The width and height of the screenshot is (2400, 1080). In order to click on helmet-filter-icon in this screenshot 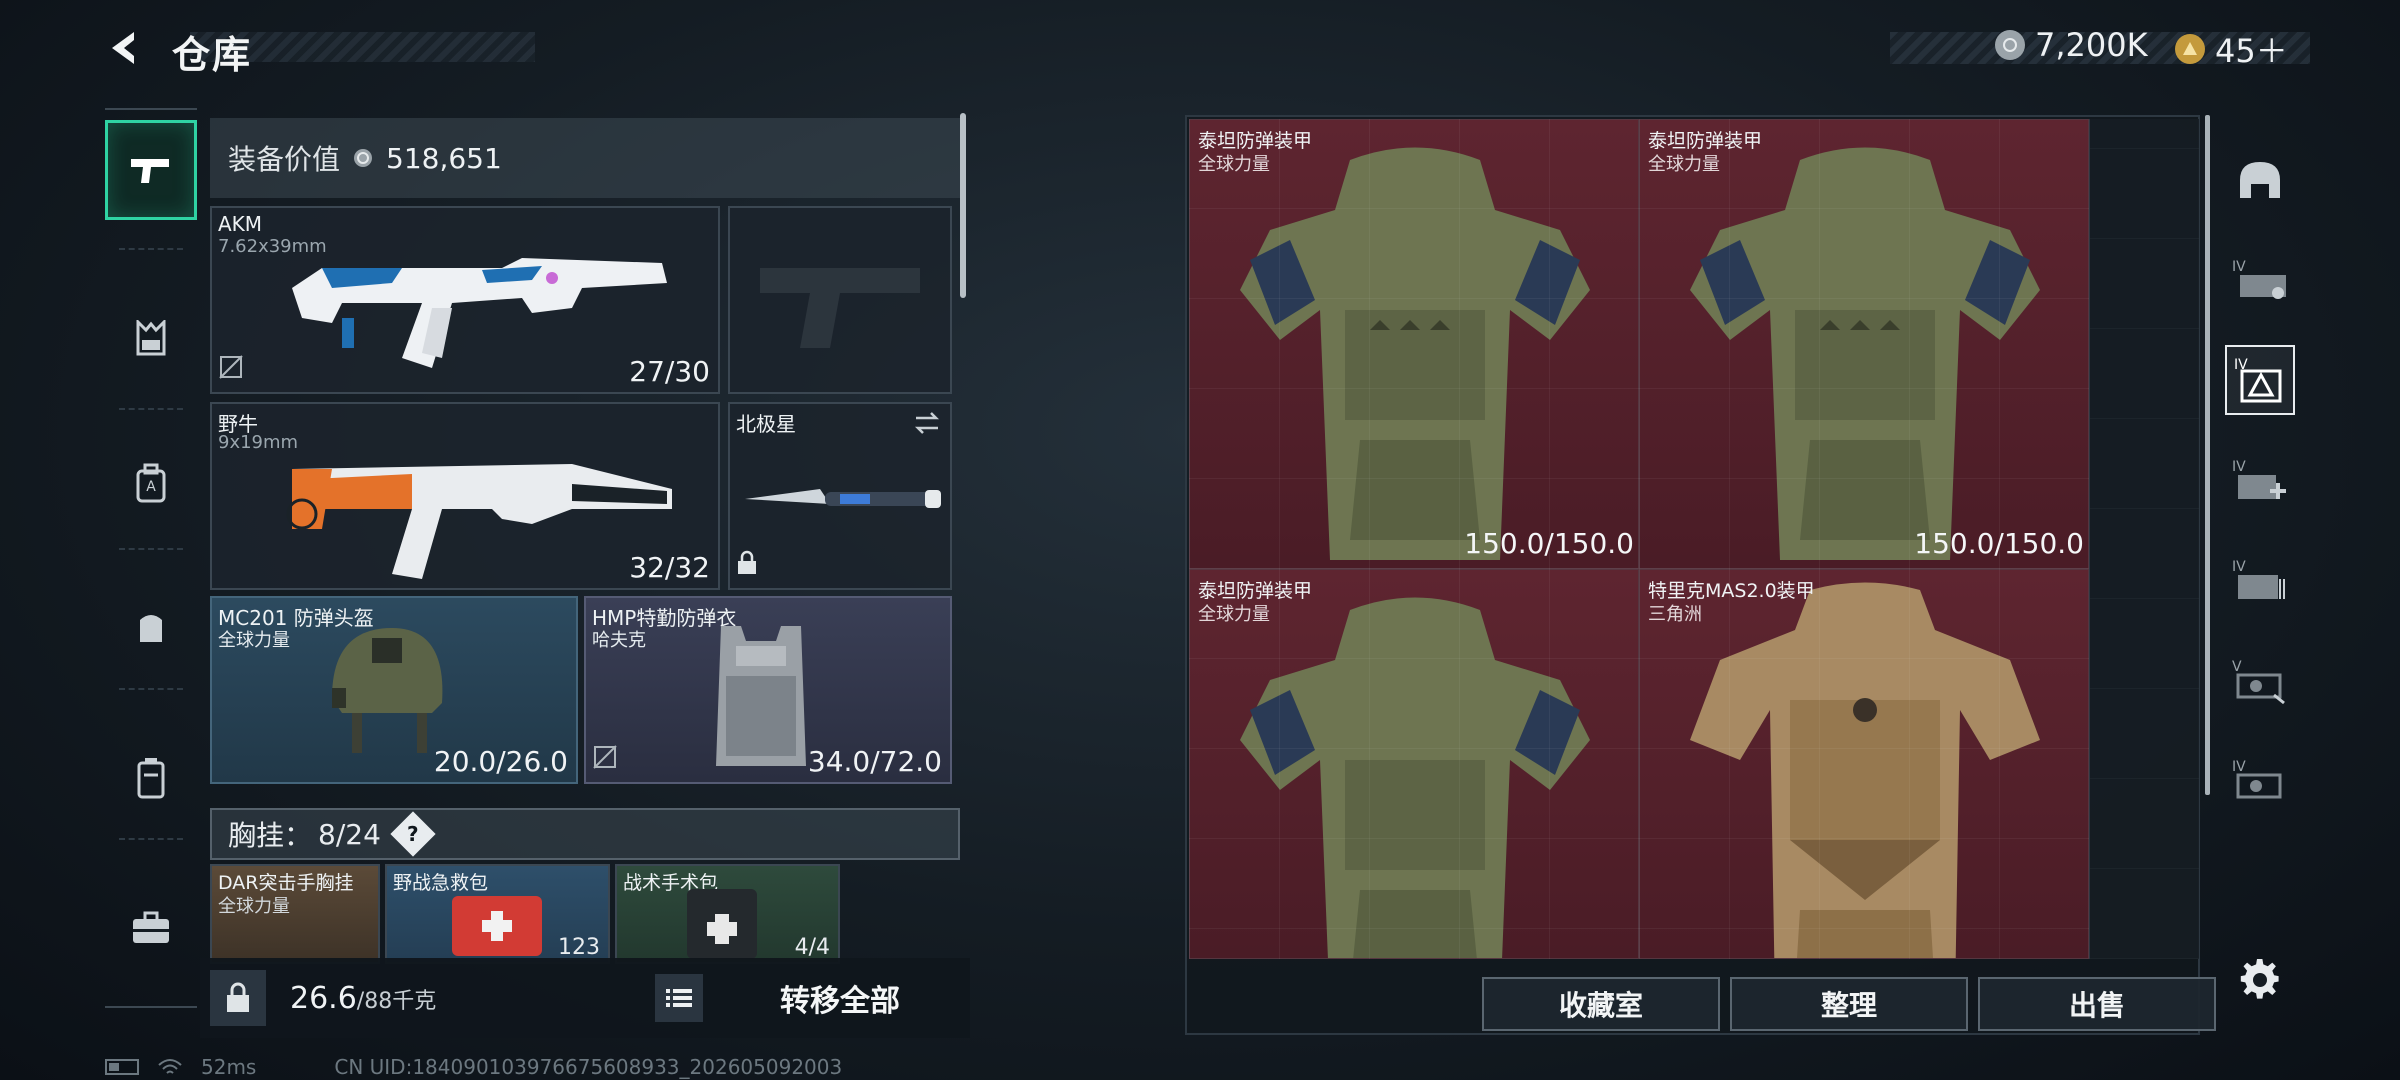, I will do `click(2260, 180)`.